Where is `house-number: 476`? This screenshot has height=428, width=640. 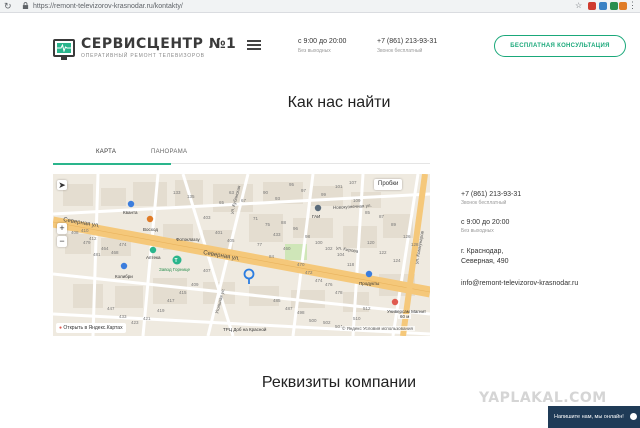
house-number: 476 is located at coordinates (329, 284).